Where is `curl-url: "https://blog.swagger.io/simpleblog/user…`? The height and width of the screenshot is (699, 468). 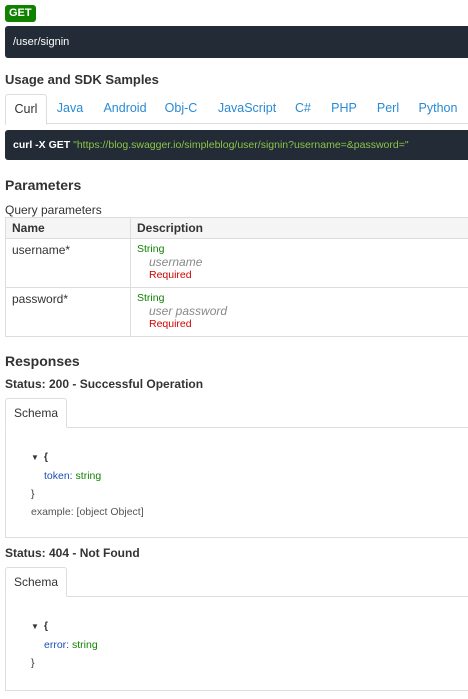 curl-url: "https://blog.swagger.io/simpleblog/user… is located at coordinates (241, 145).